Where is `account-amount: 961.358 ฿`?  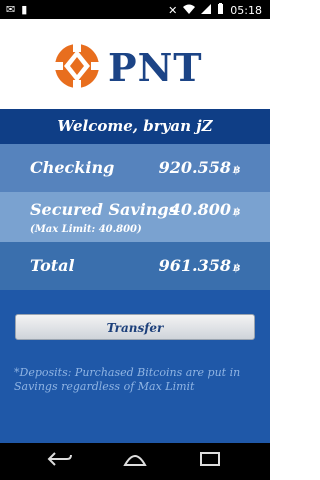
account-amount: 961.358 ฿ is located at coordinates (199, 265).